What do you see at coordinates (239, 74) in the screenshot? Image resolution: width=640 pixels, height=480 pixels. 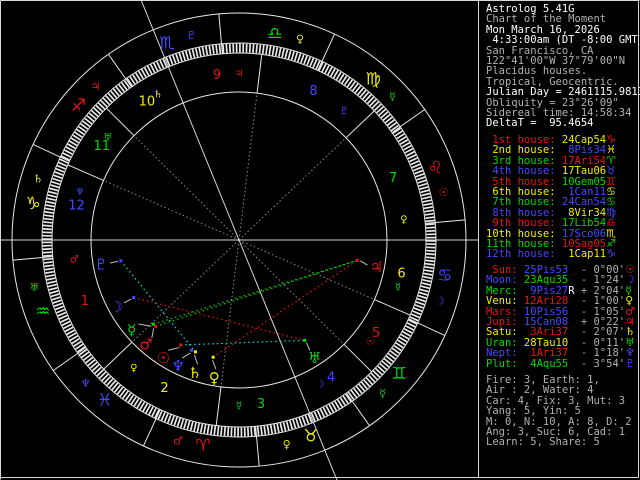 I see `house-ruler-icon: ♃` at bounding box center [239, 74].